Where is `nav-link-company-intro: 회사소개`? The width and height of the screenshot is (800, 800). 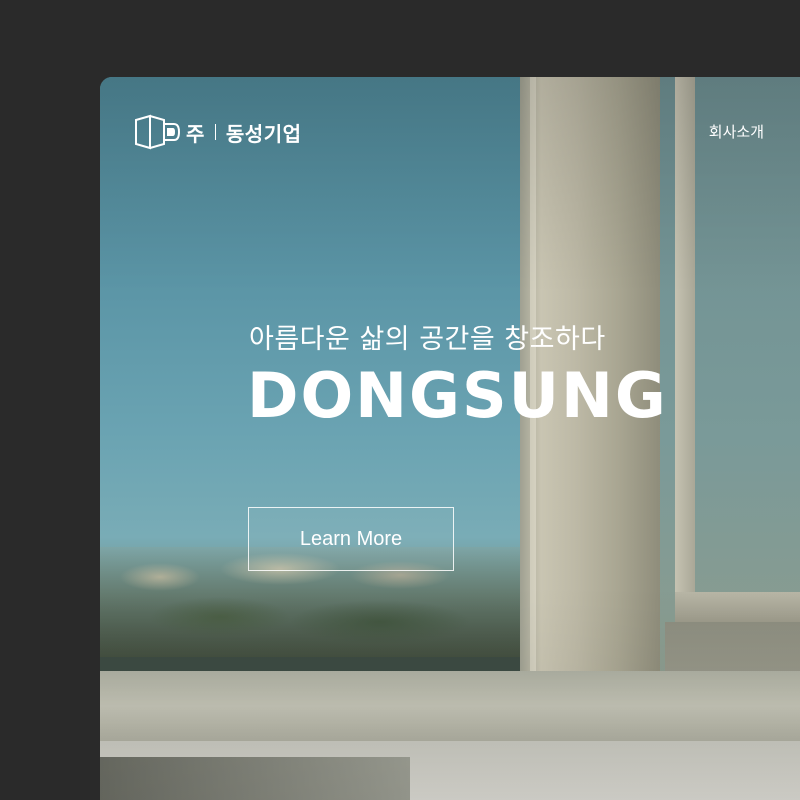 nav-link-company-intro: 회사소개 is located at coordinates (736, 131).